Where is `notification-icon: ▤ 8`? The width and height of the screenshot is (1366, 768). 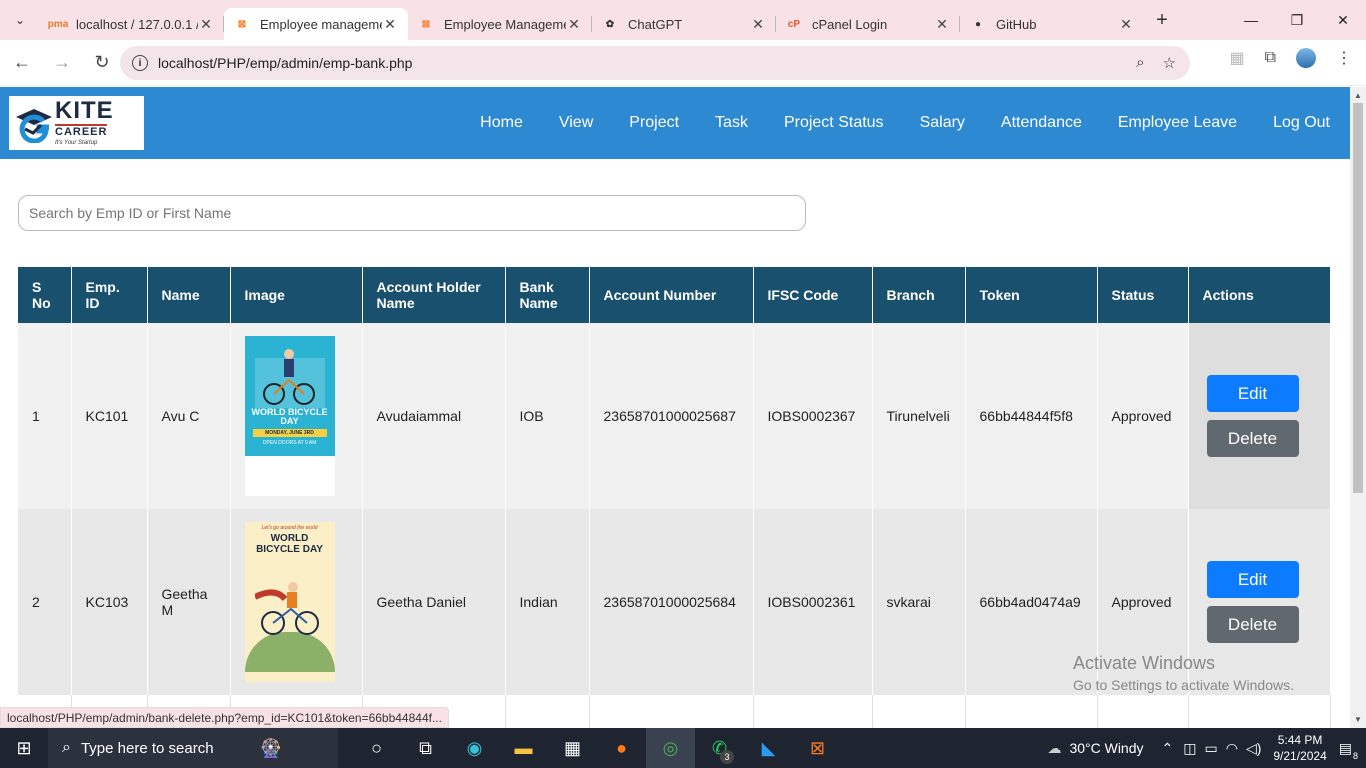
notification-icon: ▤ 8 is located at coordinates (1348, 750).